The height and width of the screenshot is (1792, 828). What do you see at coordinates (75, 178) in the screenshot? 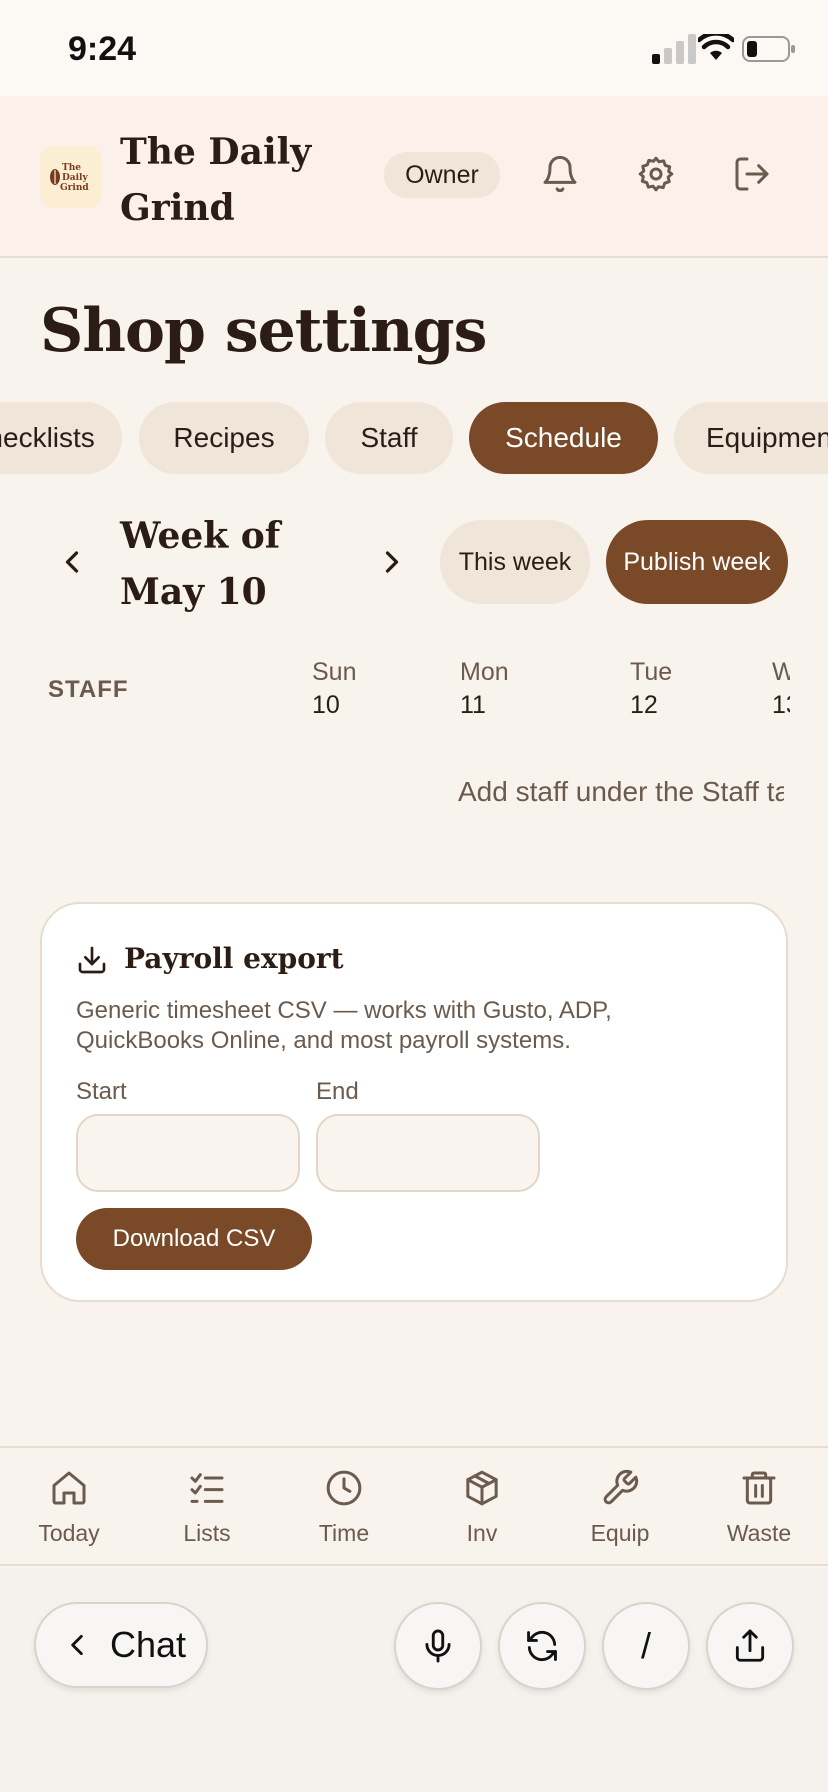
I see `logo-word-2: Daily` at bounding box center [75, 178].